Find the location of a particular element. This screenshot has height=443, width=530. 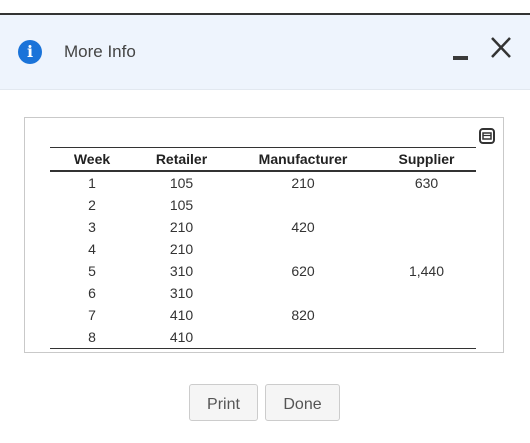

cell-manufacturer: 620 is located at coordinates (303, 271).